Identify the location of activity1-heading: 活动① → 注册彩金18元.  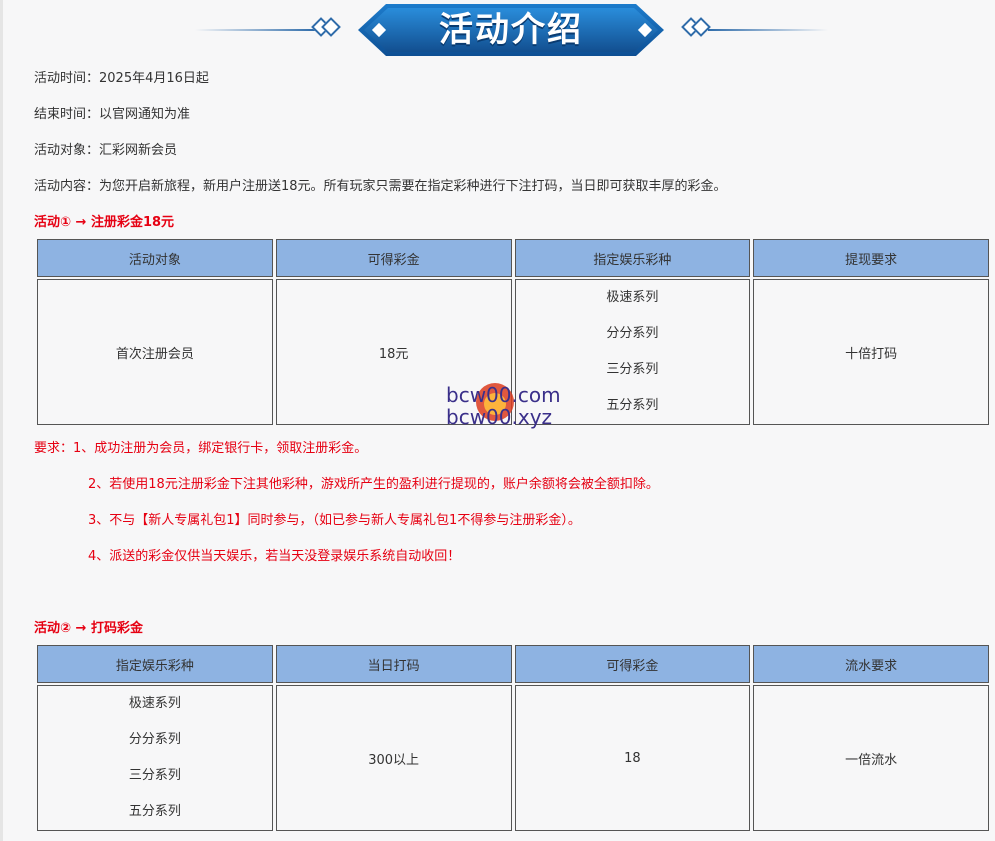
(104, 222).